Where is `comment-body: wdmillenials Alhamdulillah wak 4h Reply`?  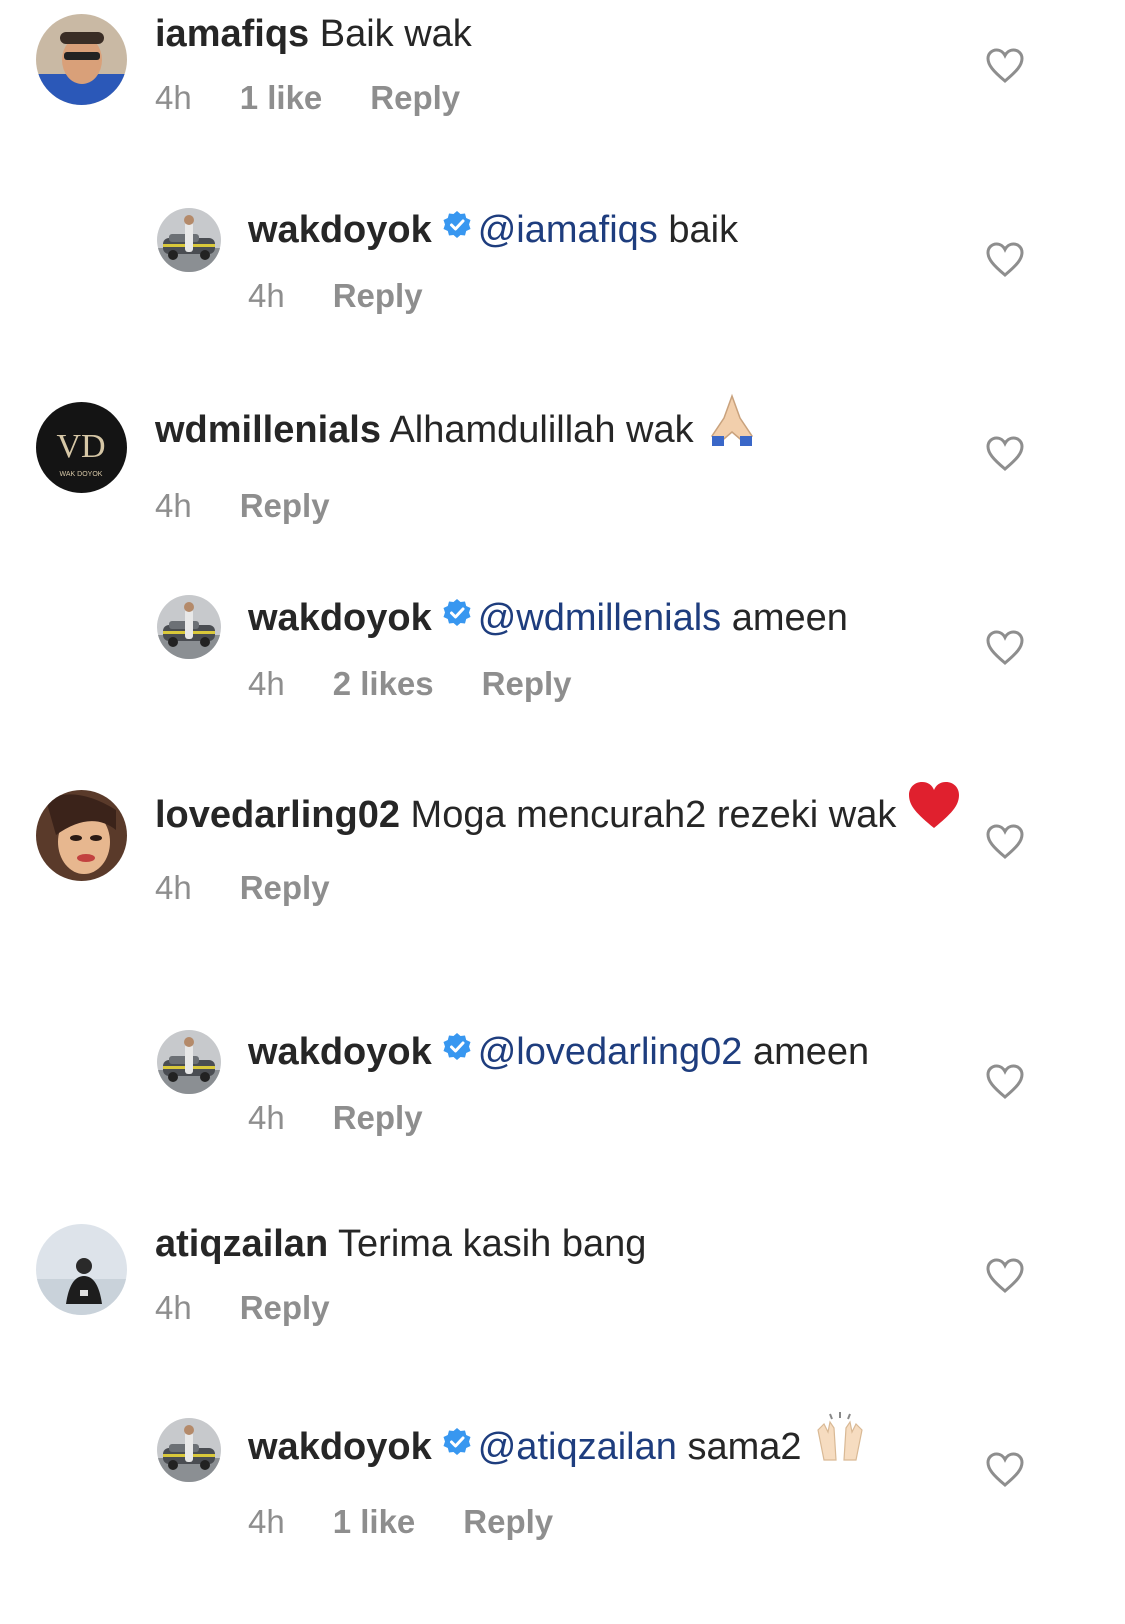
comment-body: wdmillenials Alhamdulillah wak 4h Reply is located at coordinates (560, 459).